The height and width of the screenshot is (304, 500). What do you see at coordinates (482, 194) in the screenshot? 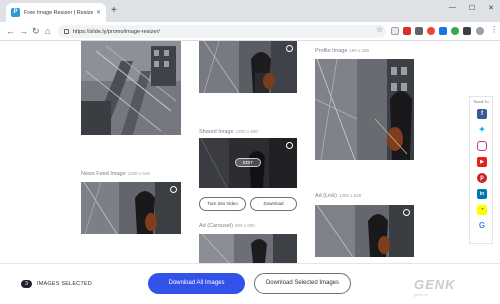
I see `linkedin-icon: in` at bounding box center [482, 194].